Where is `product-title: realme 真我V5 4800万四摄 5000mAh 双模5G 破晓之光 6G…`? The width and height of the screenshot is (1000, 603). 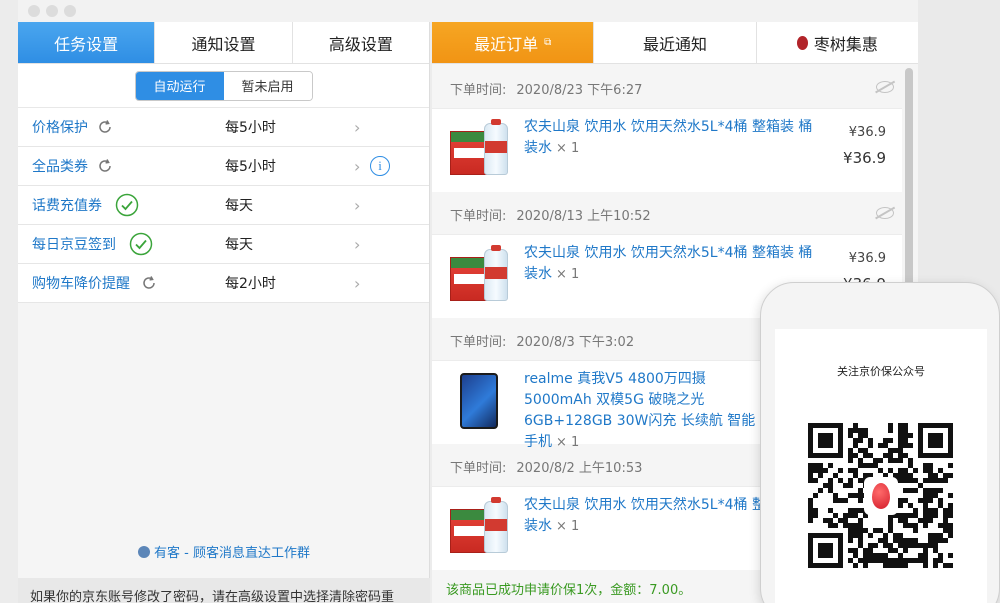
product-title: realme 真我V5 4800万四摄 5000mAh 双模5G 破晓之光 6G… is located at coordinates (644, 411).